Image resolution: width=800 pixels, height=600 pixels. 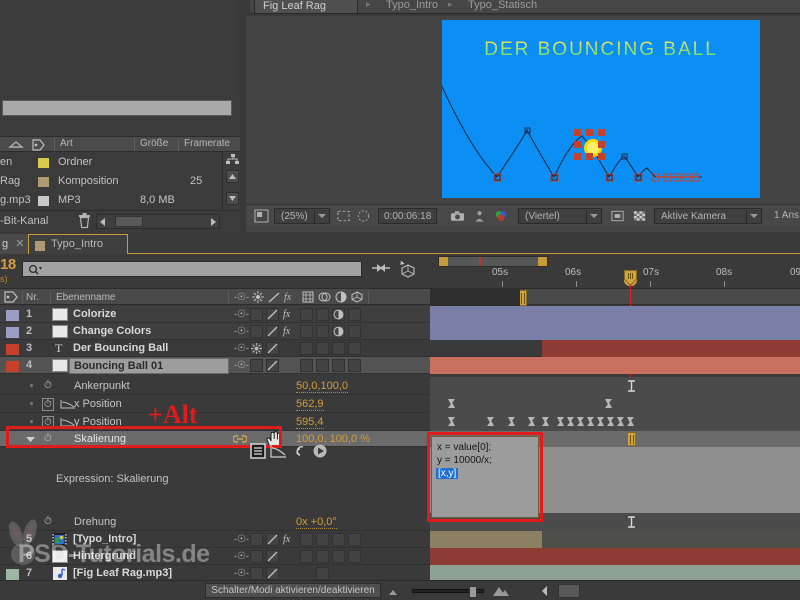 What do you see at coordinates (310, 404) in the screenshot?
I see `property-value: 562,9` at bounding box center [310, 404].